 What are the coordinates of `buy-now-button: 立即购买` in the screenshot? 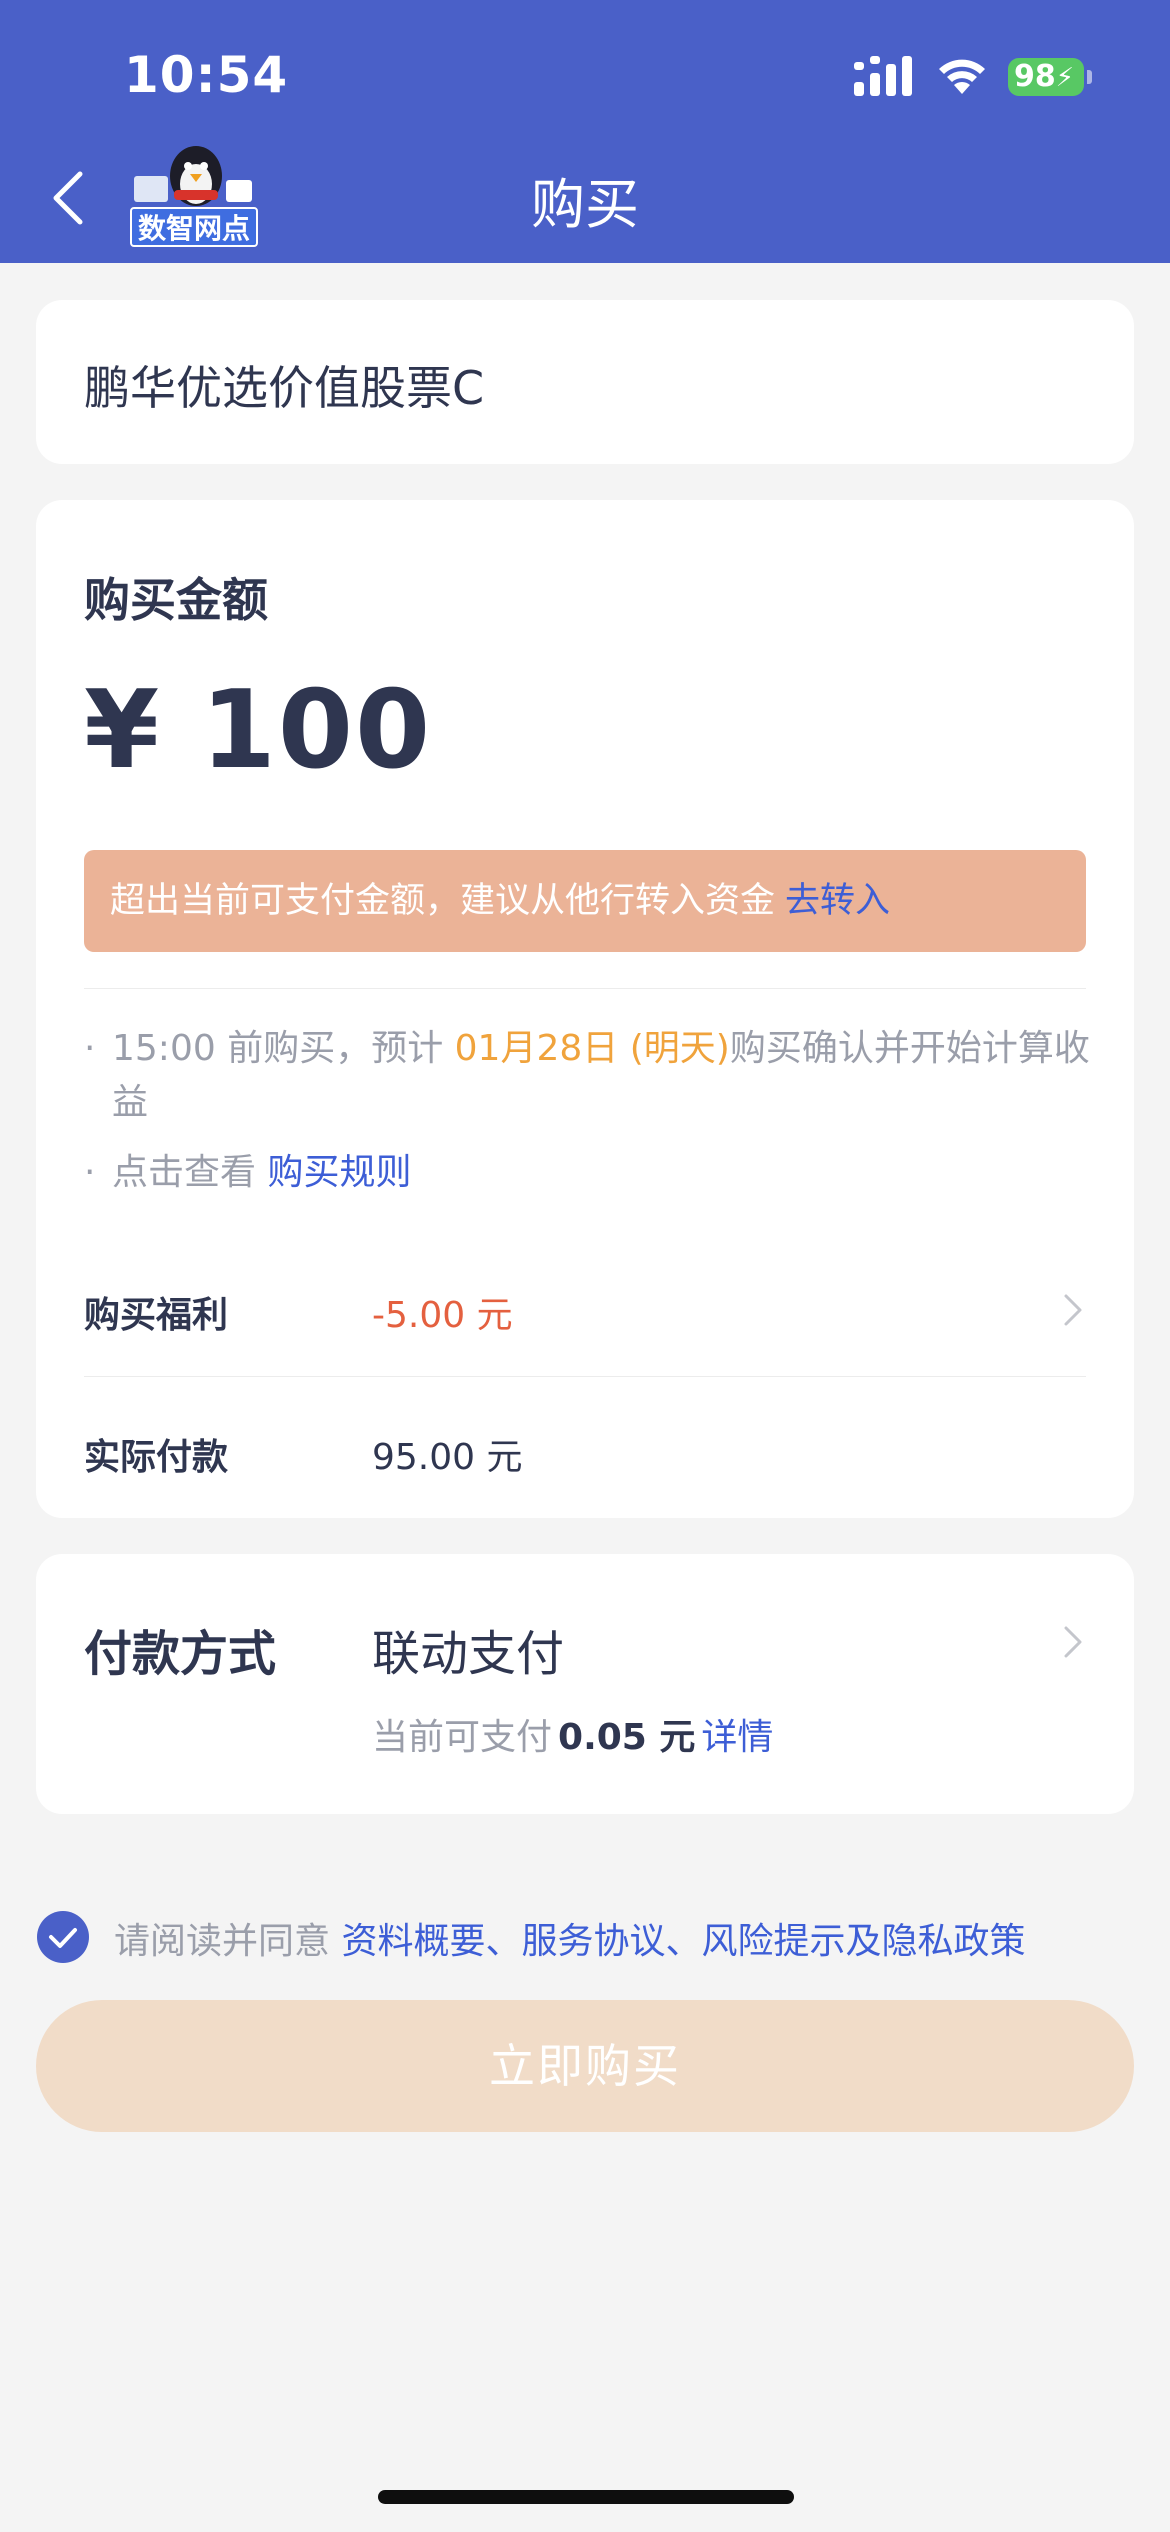 It's located at (585, 2066).